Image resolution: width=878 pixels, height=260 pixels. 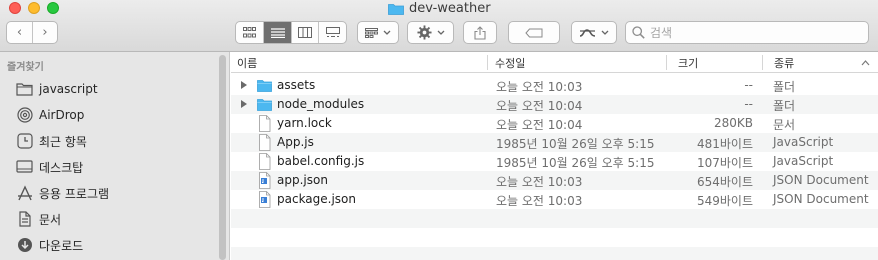 I want to click on sort-ascending-icon, so click(x=865, y=63).